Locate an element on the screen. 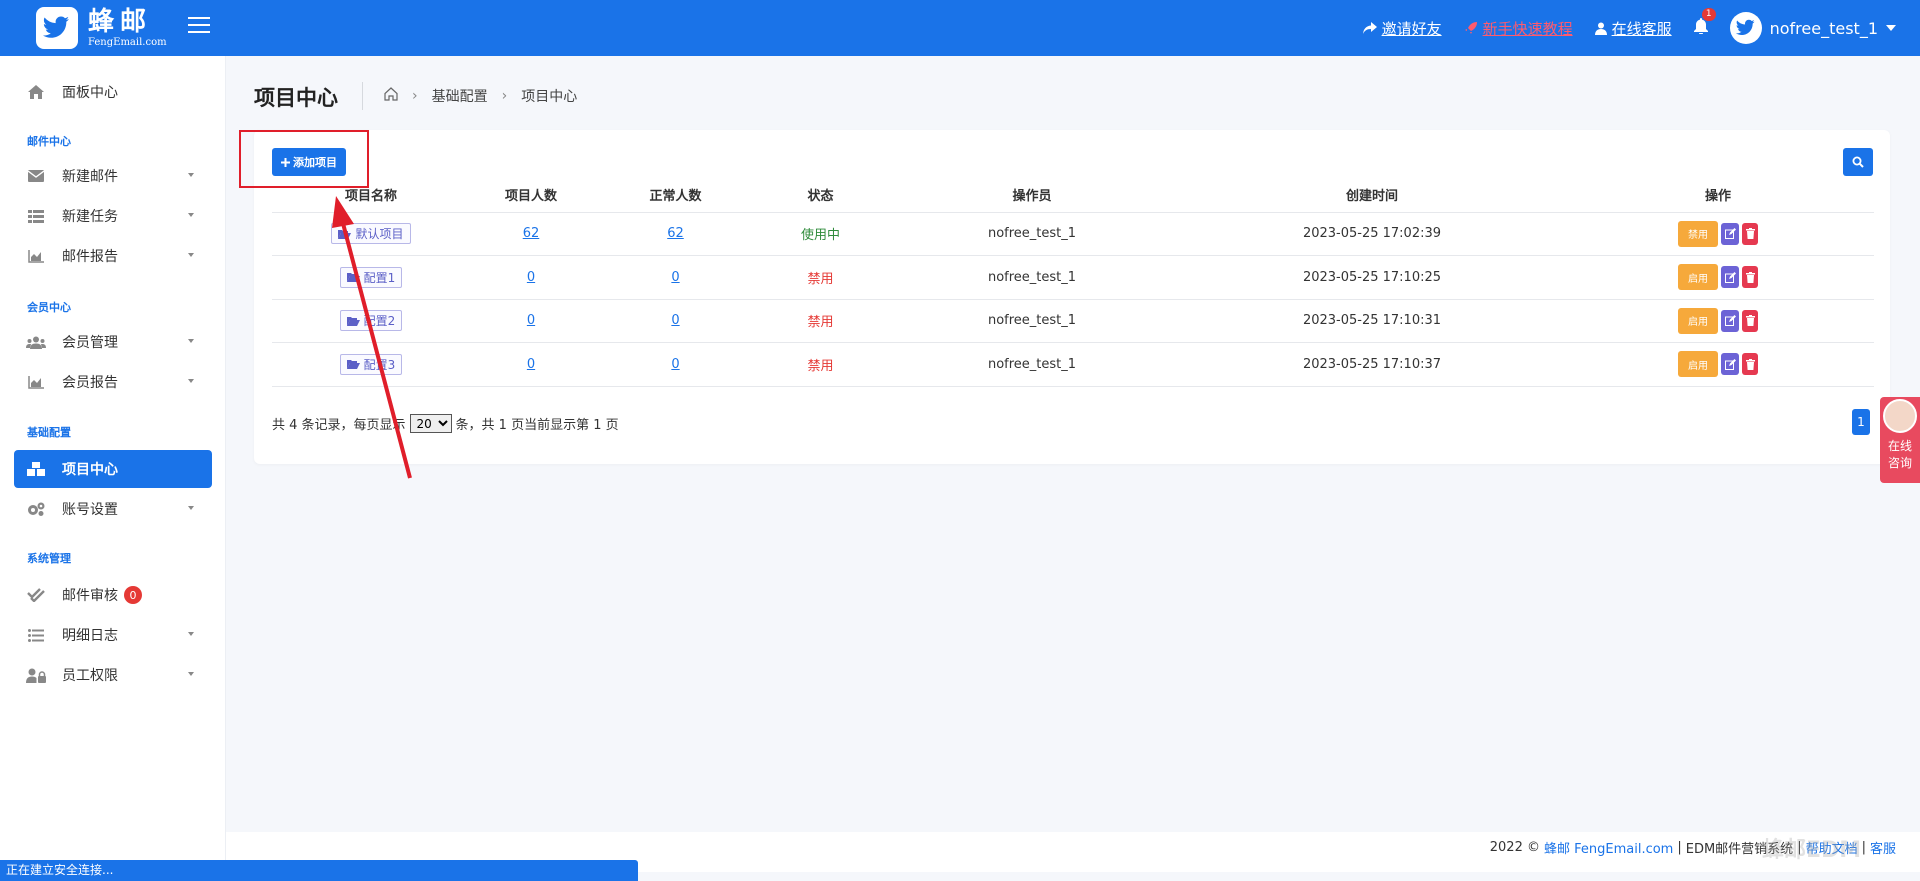 The image size is (1920, 881). online-consult-widget: 在线 咨询 is located at coordinates (1900, 440).